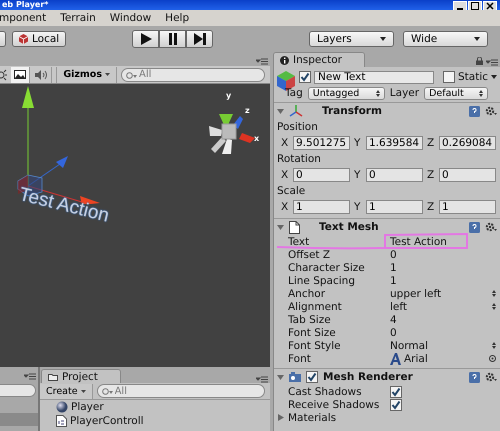 This screenshot has width=500, height=431. What do you see at coordinates (351, 39) in the screenshot?
I see `layers-dropdown: Layers` at bounding box center [351, 39].